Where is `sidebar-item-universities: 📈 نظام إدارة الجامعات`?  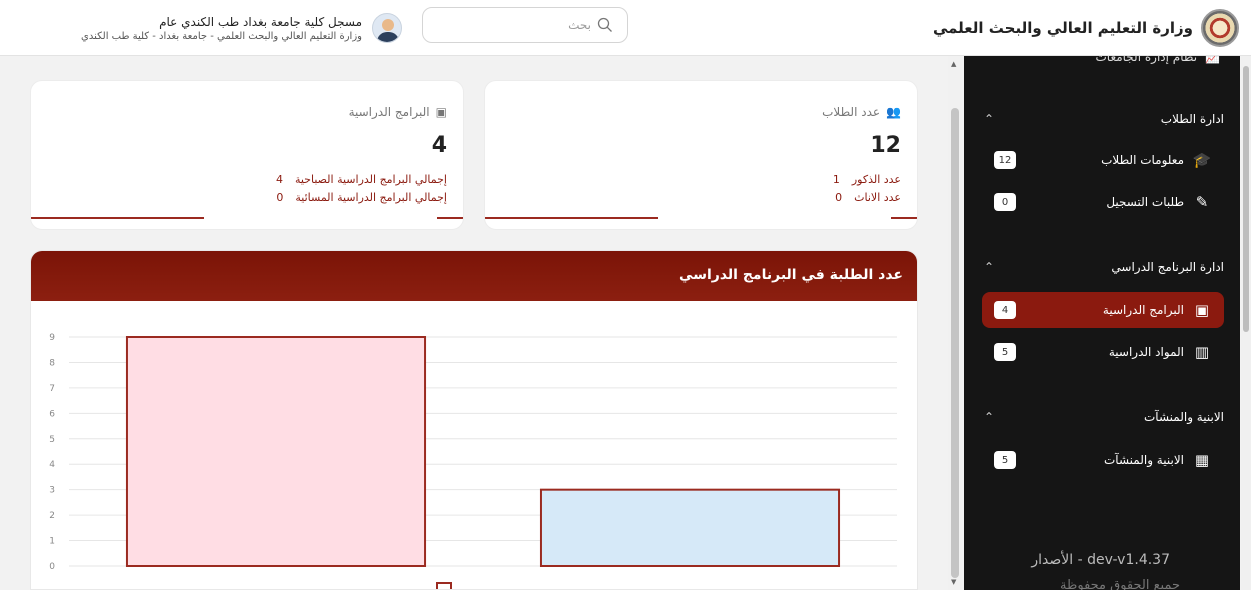 sidebar-item-universities: 📈 نظام إدارة الجامعات is located at coordinates (1157, 60).